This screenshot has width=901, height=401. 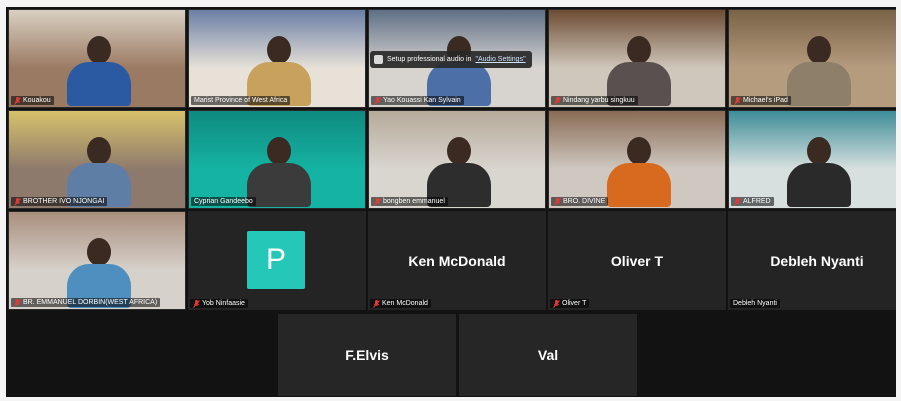 I want to click on participant-nameplate: Michael's iPad, so click(x=761, y=100).